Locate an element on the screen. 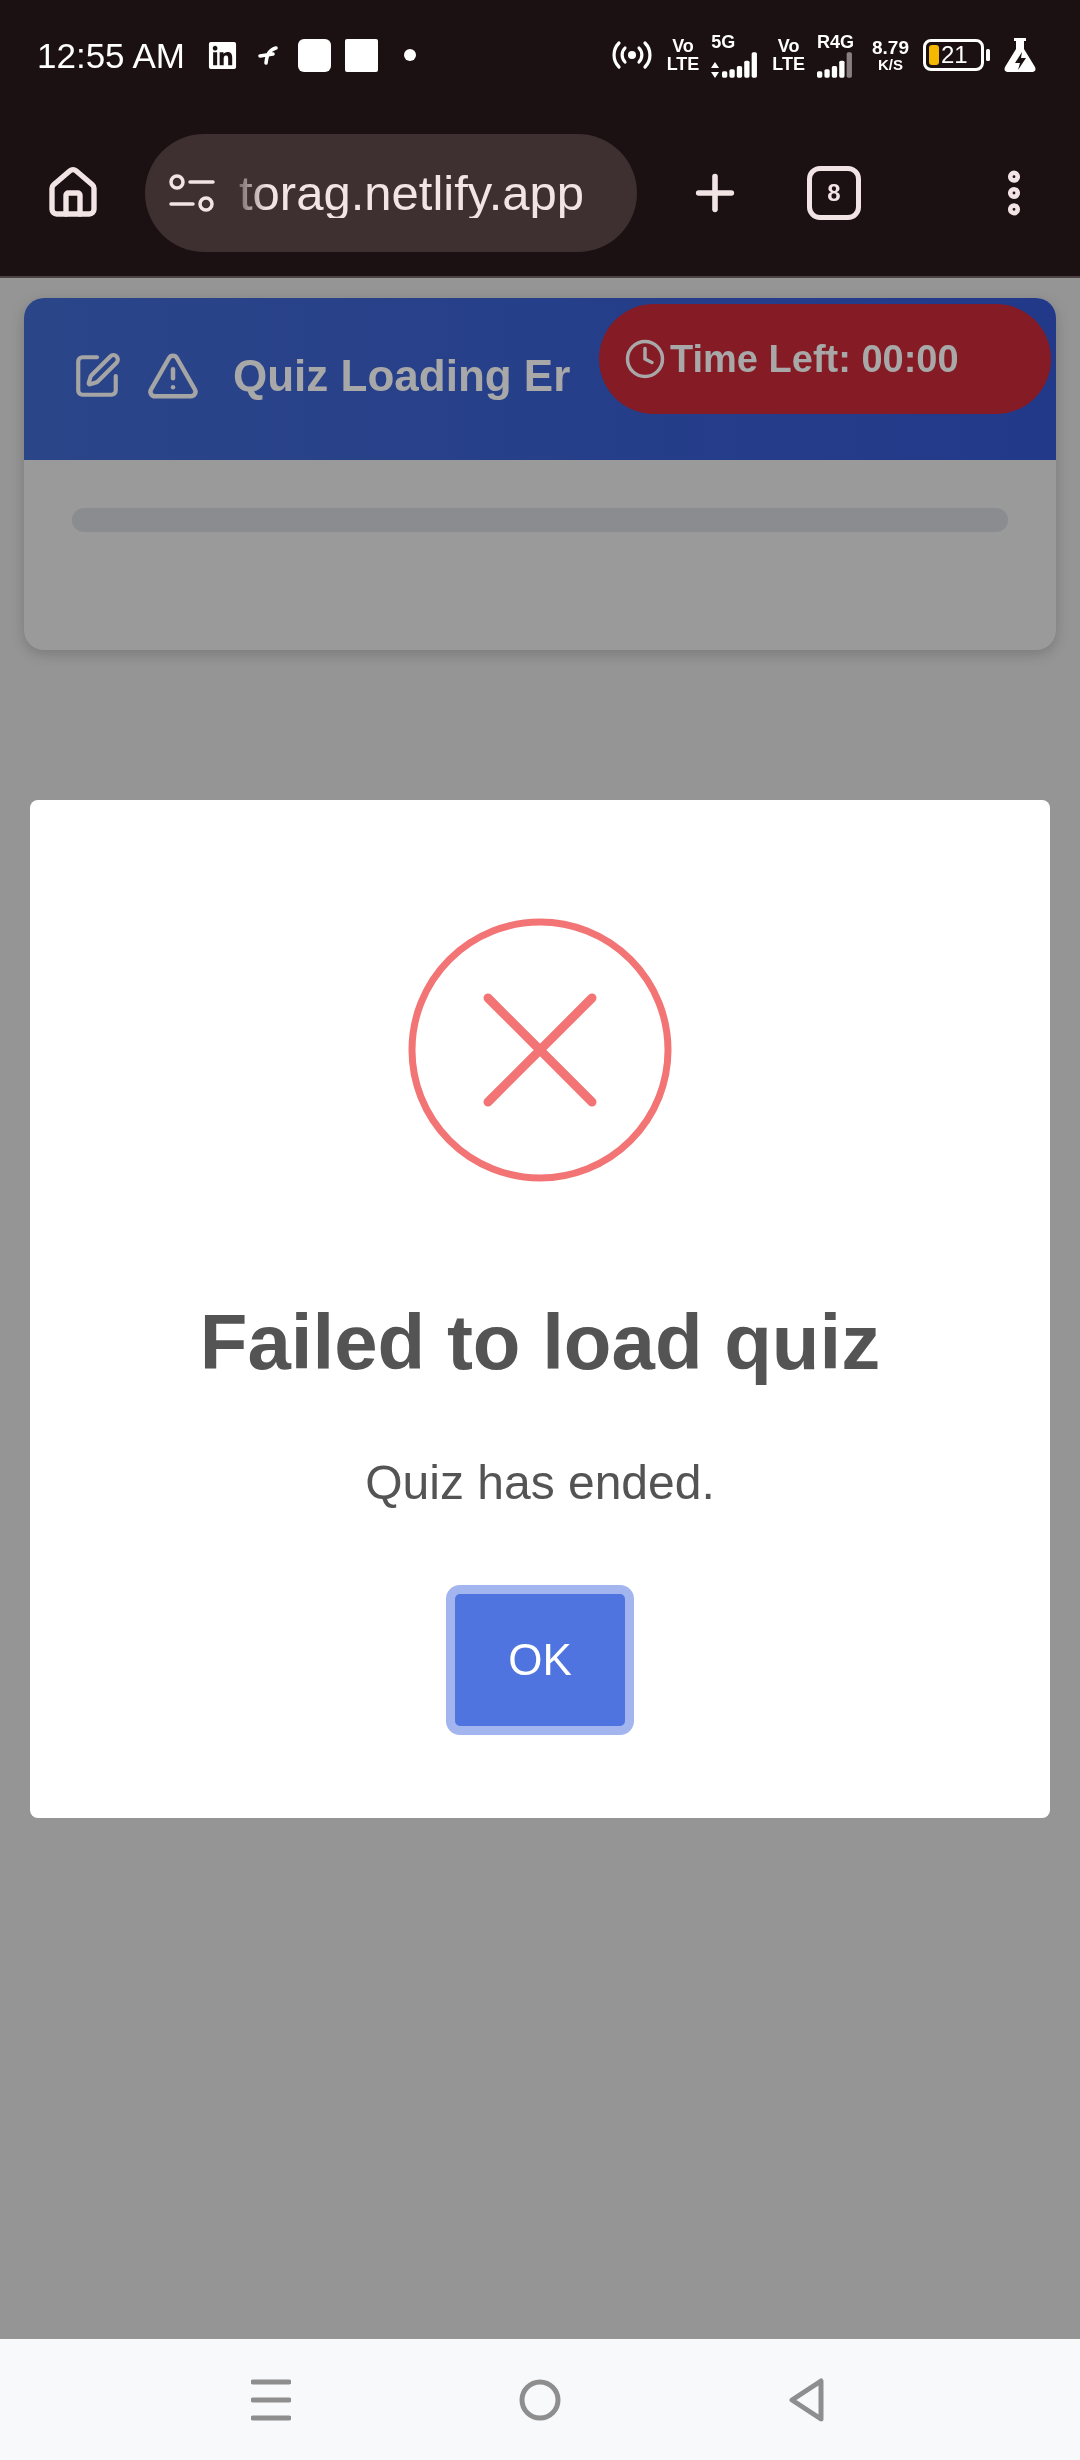 This screenshot has height=2460, width=1080. network-speed-label: 8.79 is located at coordinates (890, 47).